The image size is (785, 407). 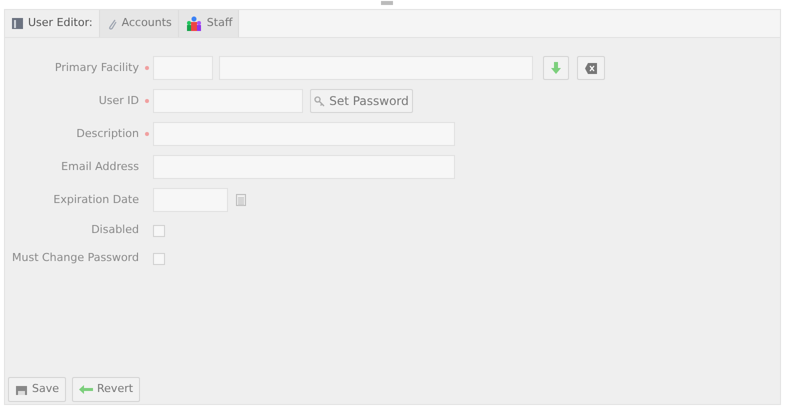 What do you see at coordinates (37, 389) in the screenshot?
I see `save-button: Save` at bounding box center [37, 389].